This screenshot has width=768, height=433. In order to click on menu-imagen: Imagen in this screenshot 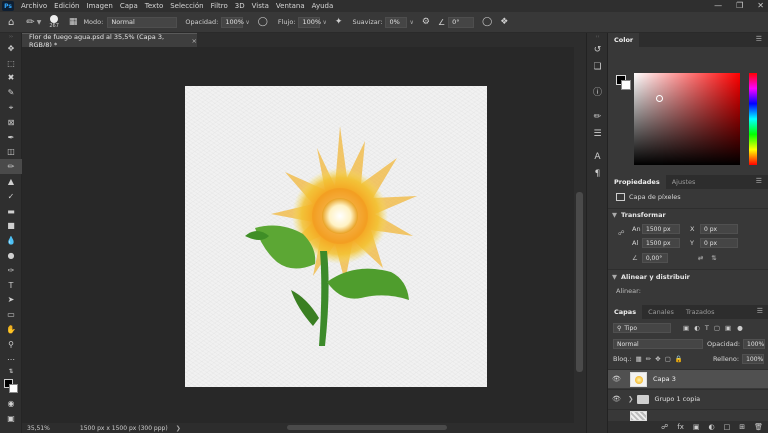, I will do `click(100, 6)`.